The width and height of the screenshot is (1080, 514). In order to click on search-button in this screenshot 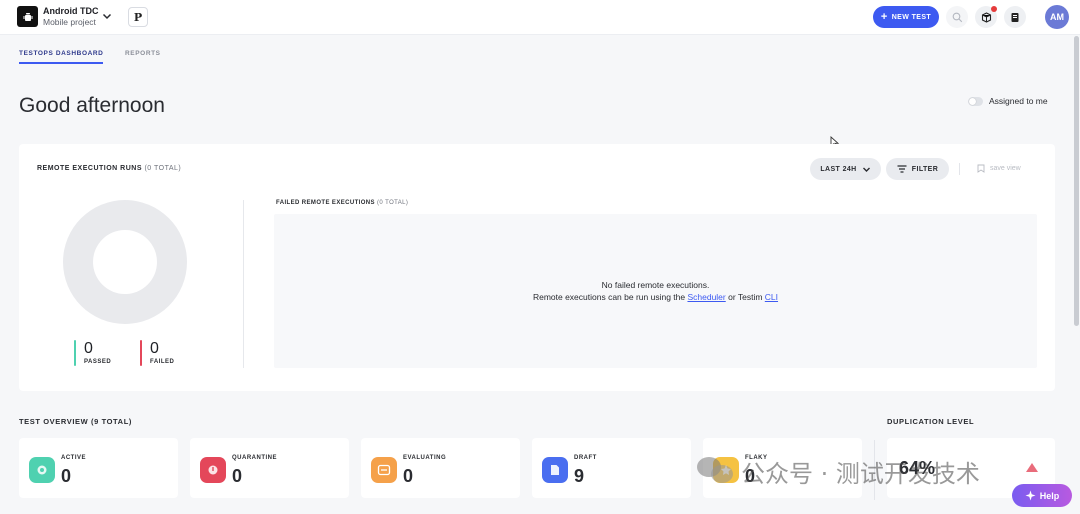, I will do `click(957, 17)`.